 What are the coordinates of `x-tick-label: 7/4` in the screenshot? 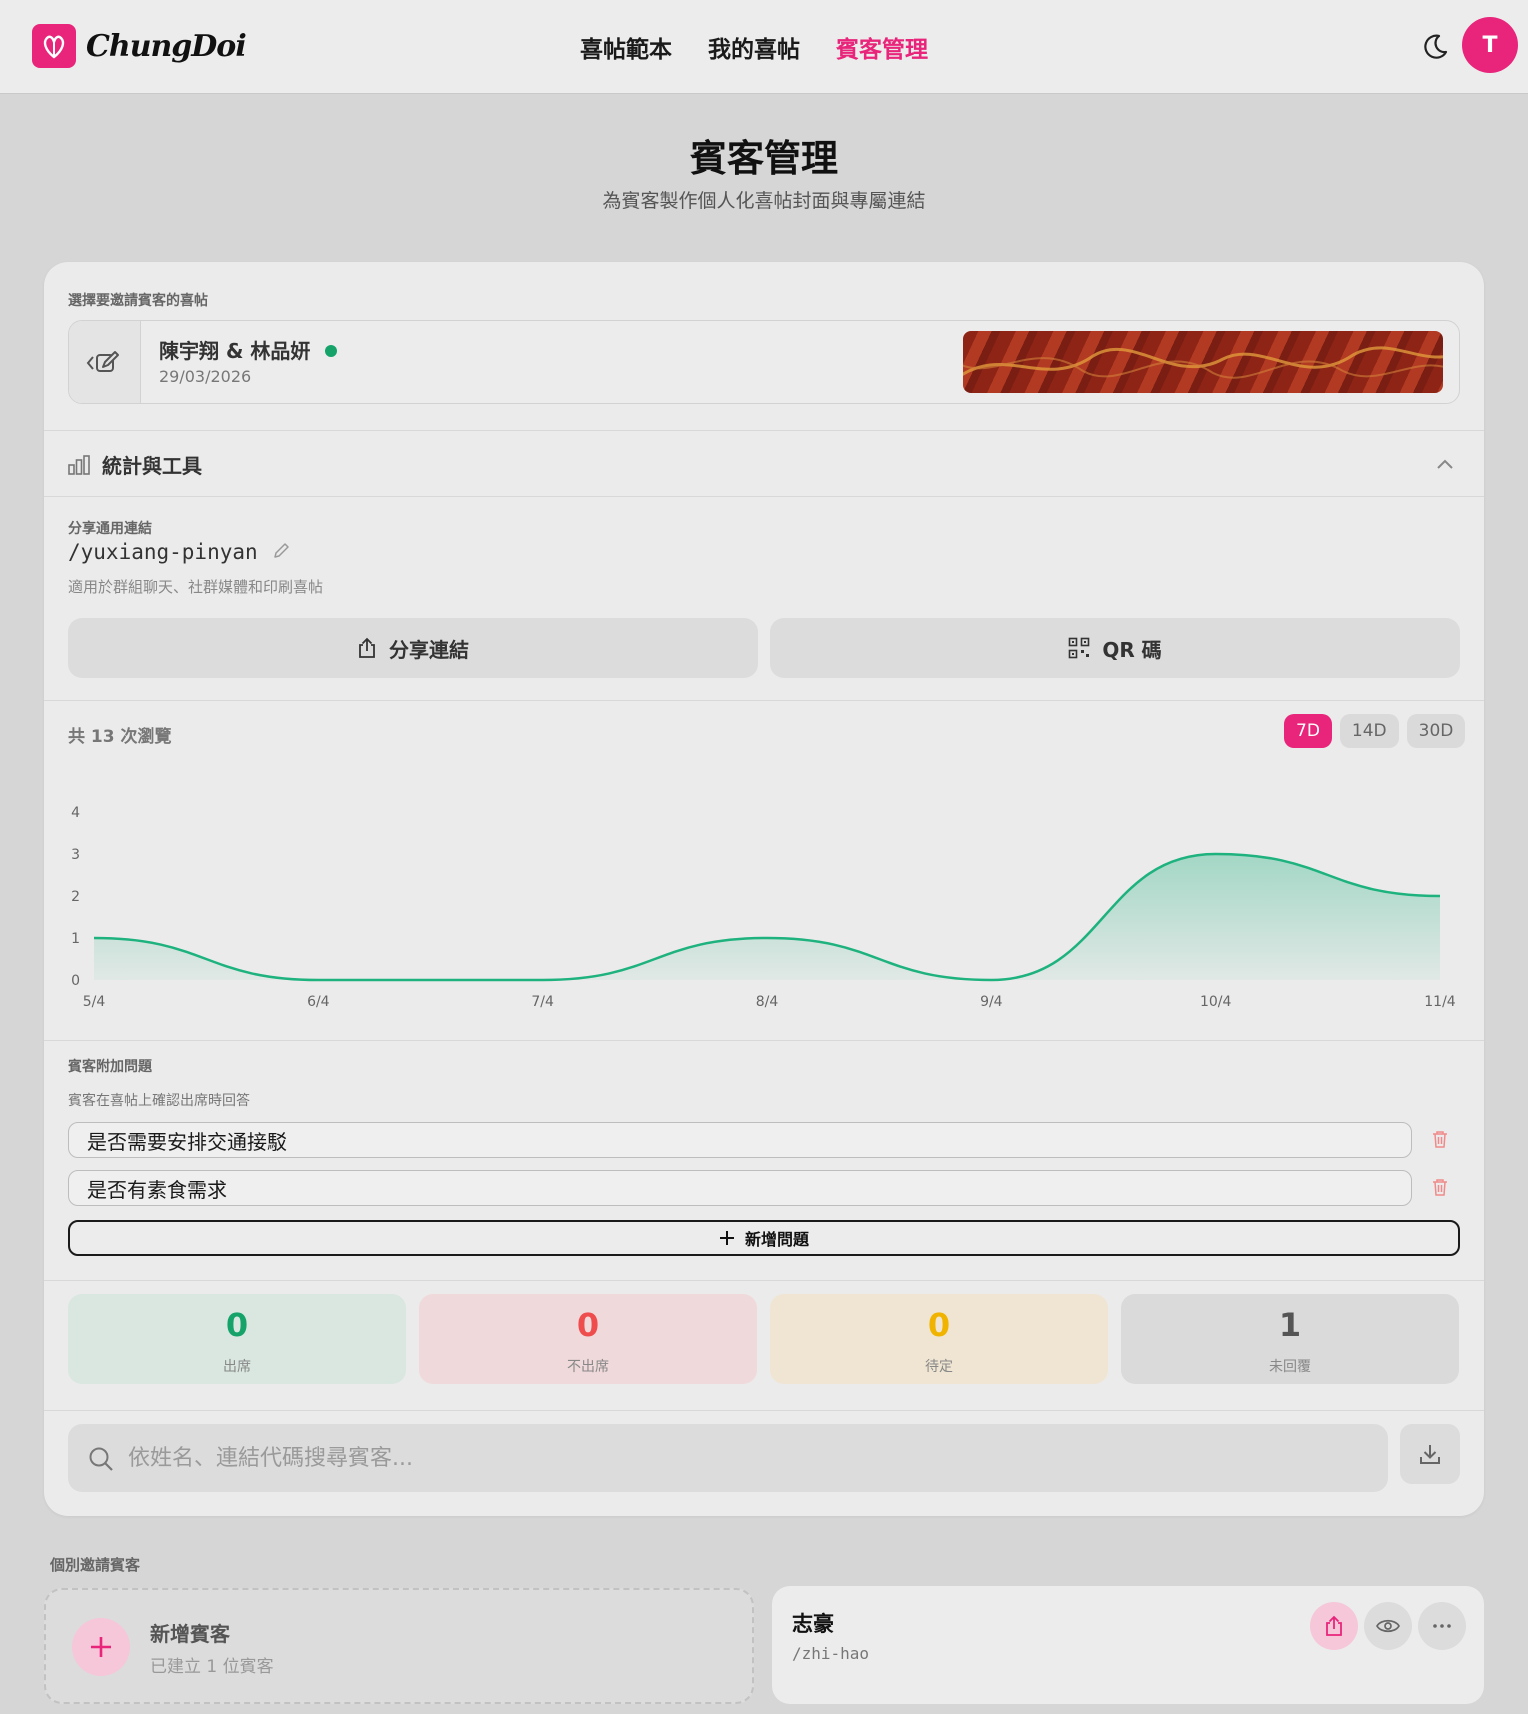 It's located at (542, 1002).